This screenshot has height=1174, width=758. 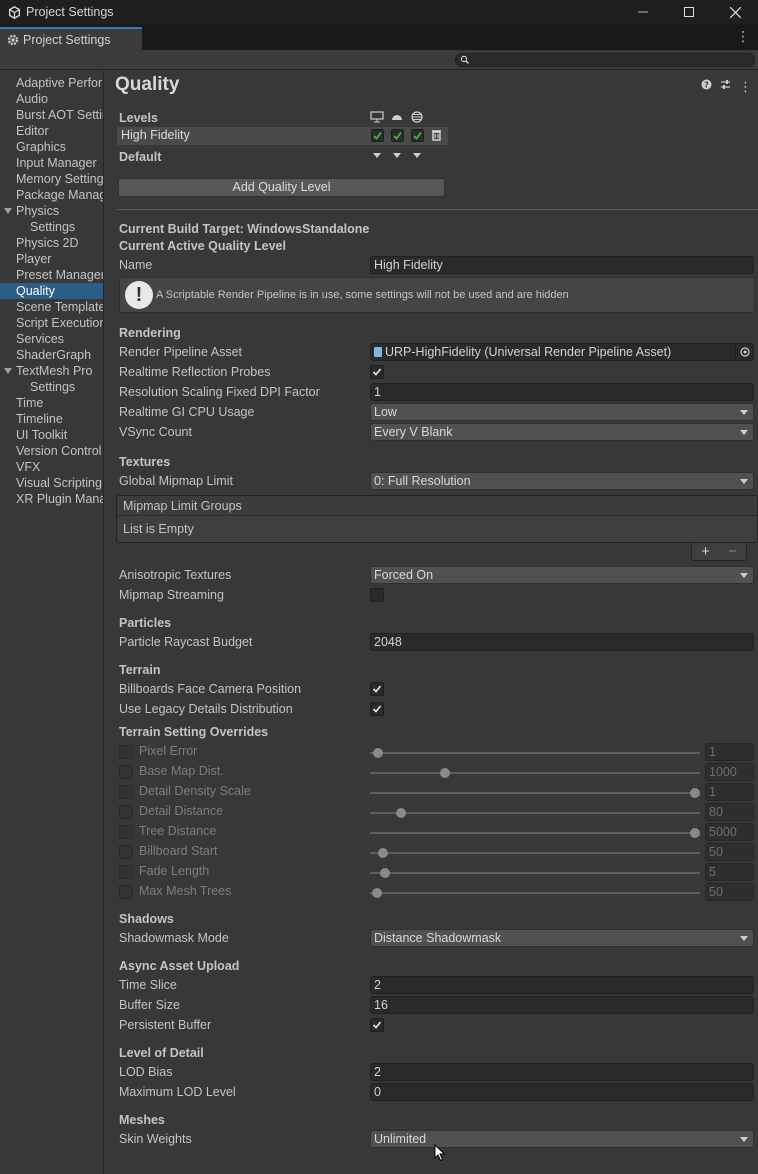 I want to click on level-android-checkbox, so click(x=397, y=135).